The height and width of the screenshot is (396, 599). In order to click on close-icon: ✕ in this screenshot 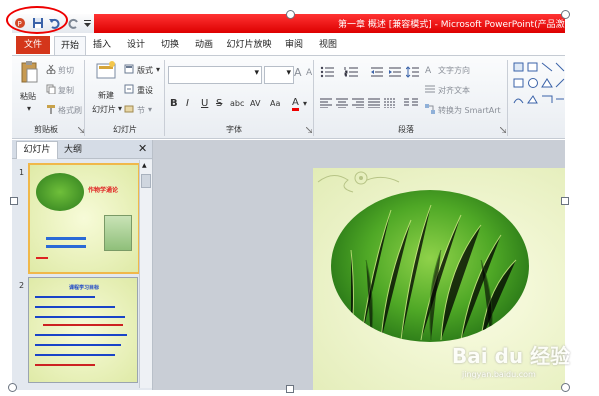, I will do `click(142, 148)`.